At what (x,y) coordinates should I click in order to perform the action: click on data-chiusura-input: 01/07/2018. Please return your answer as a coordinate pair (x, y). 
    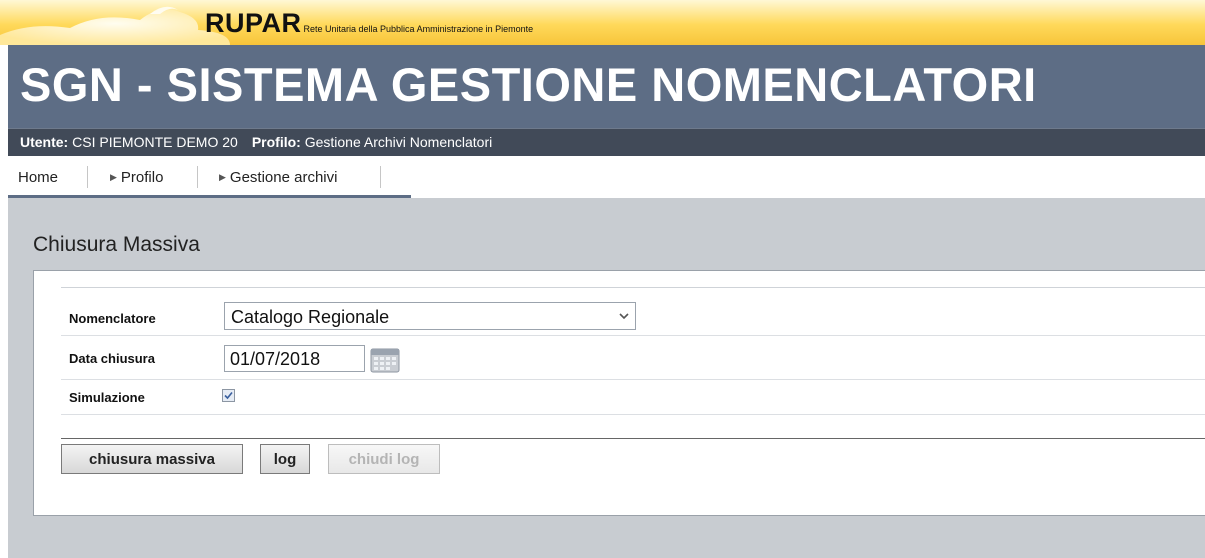
    Looking at the image, I should click on (294, 358).